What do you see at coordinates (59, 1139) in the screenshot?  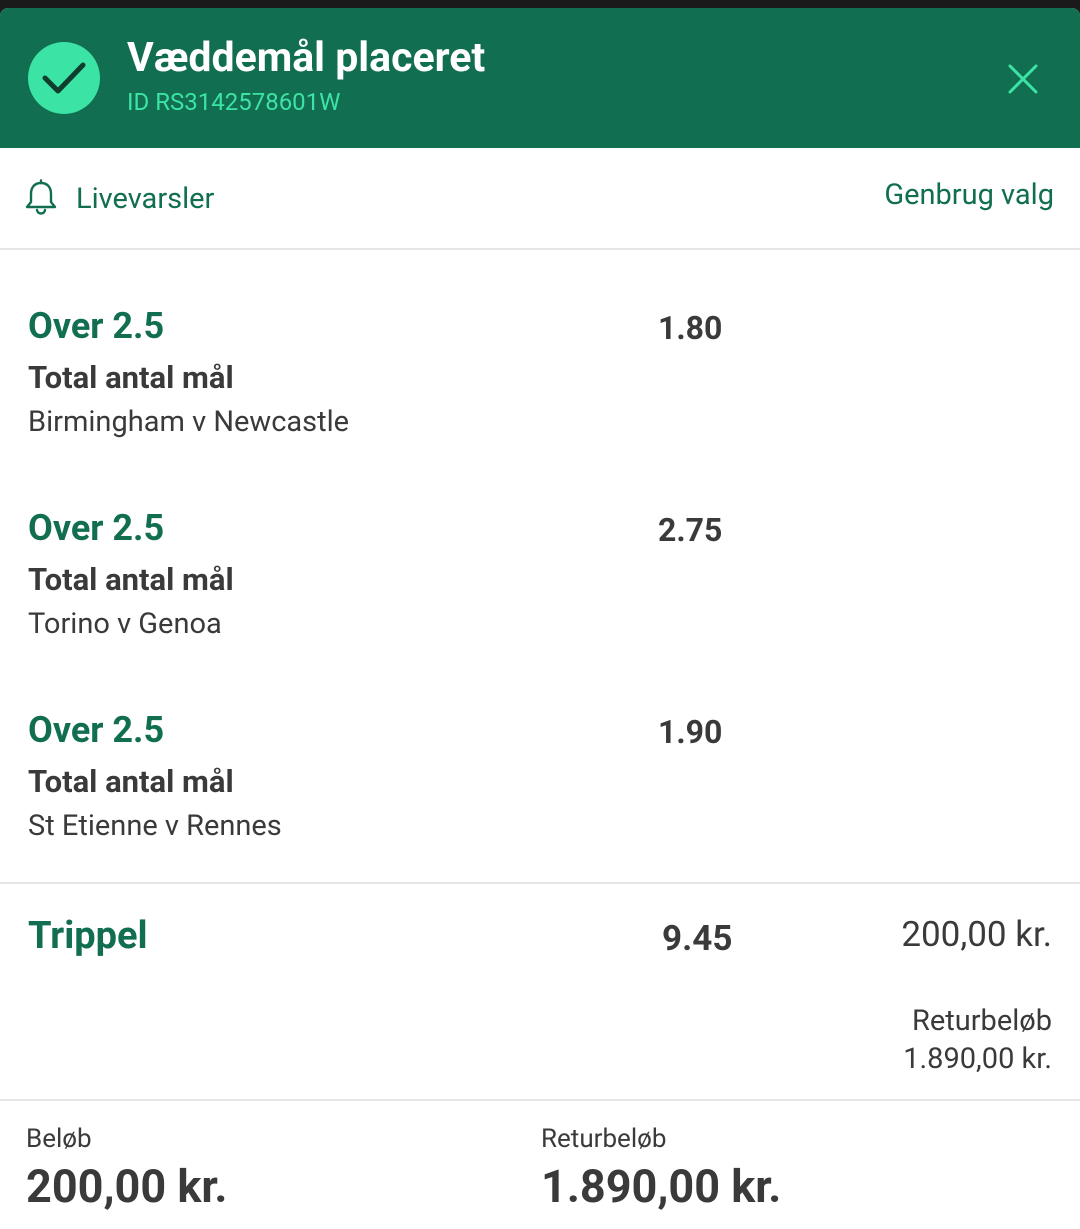 I see `total-stake-label: Beløb` at bounding box center [59, 1139].